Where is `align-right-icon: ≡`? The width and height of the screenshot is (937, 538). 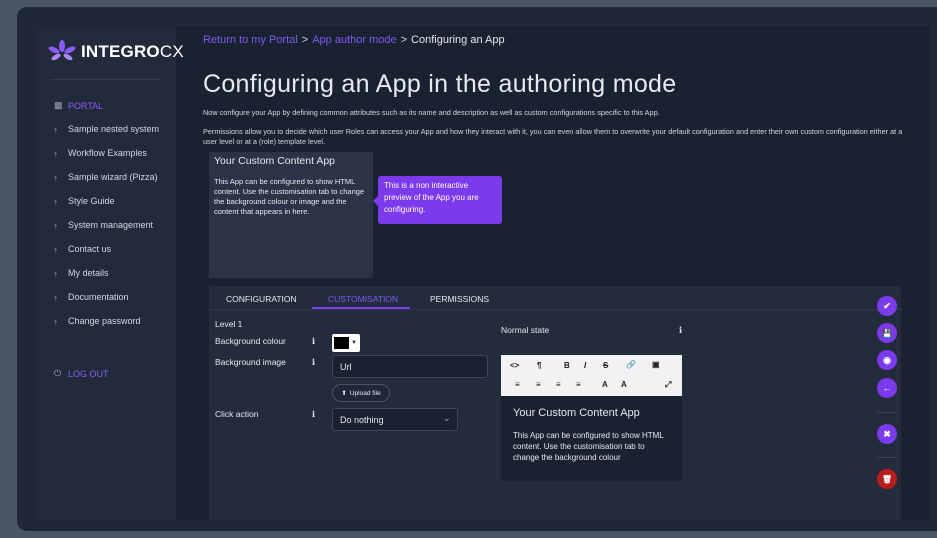 align-right-icon: ≡ is located at coordinates (558, 384).